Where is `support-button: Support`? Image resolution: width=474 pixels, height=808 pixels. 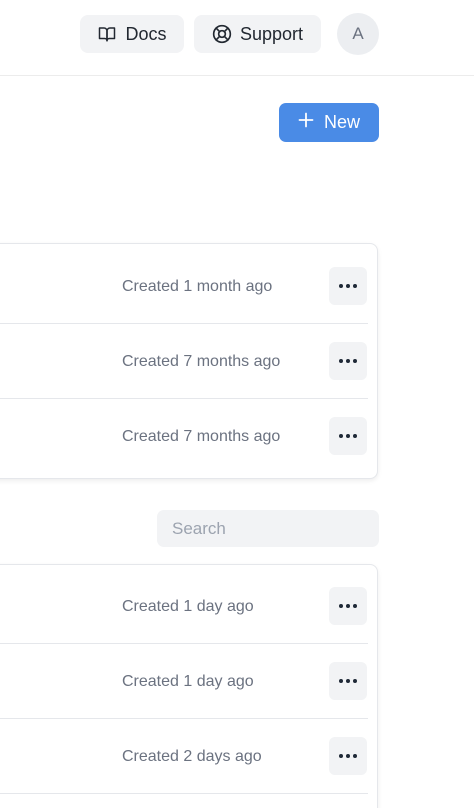 support-button: Support is located at coordinates (257, 34).